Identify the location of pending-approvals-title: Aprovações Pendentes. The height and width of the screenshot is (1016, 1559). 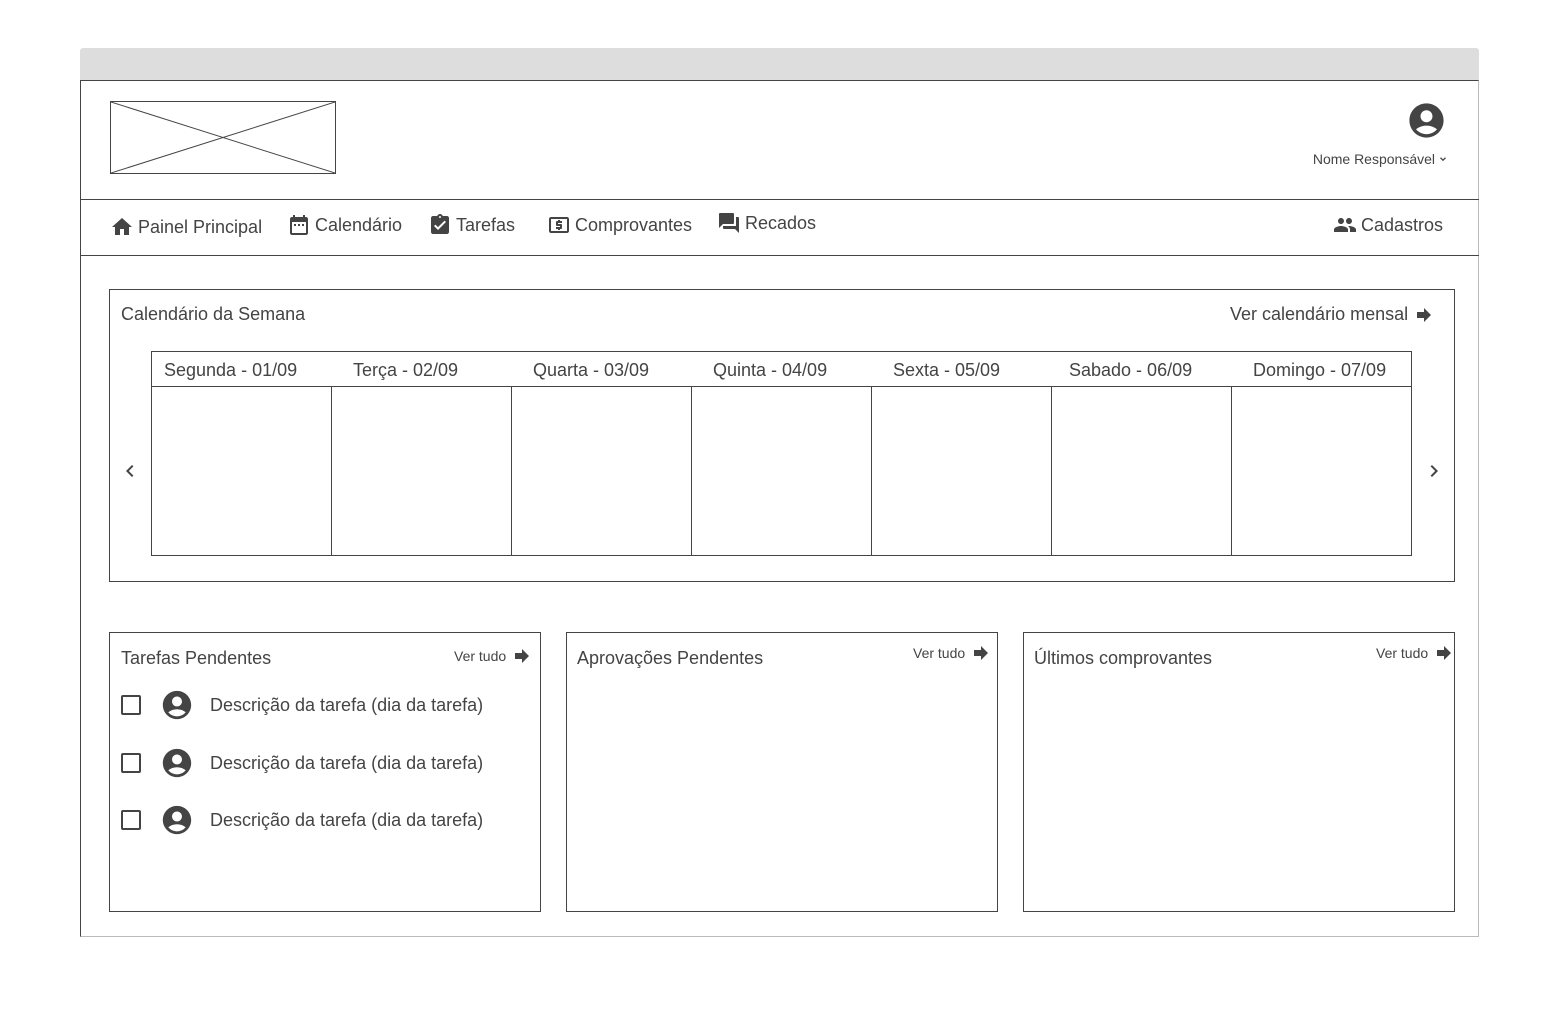
(670, 658).